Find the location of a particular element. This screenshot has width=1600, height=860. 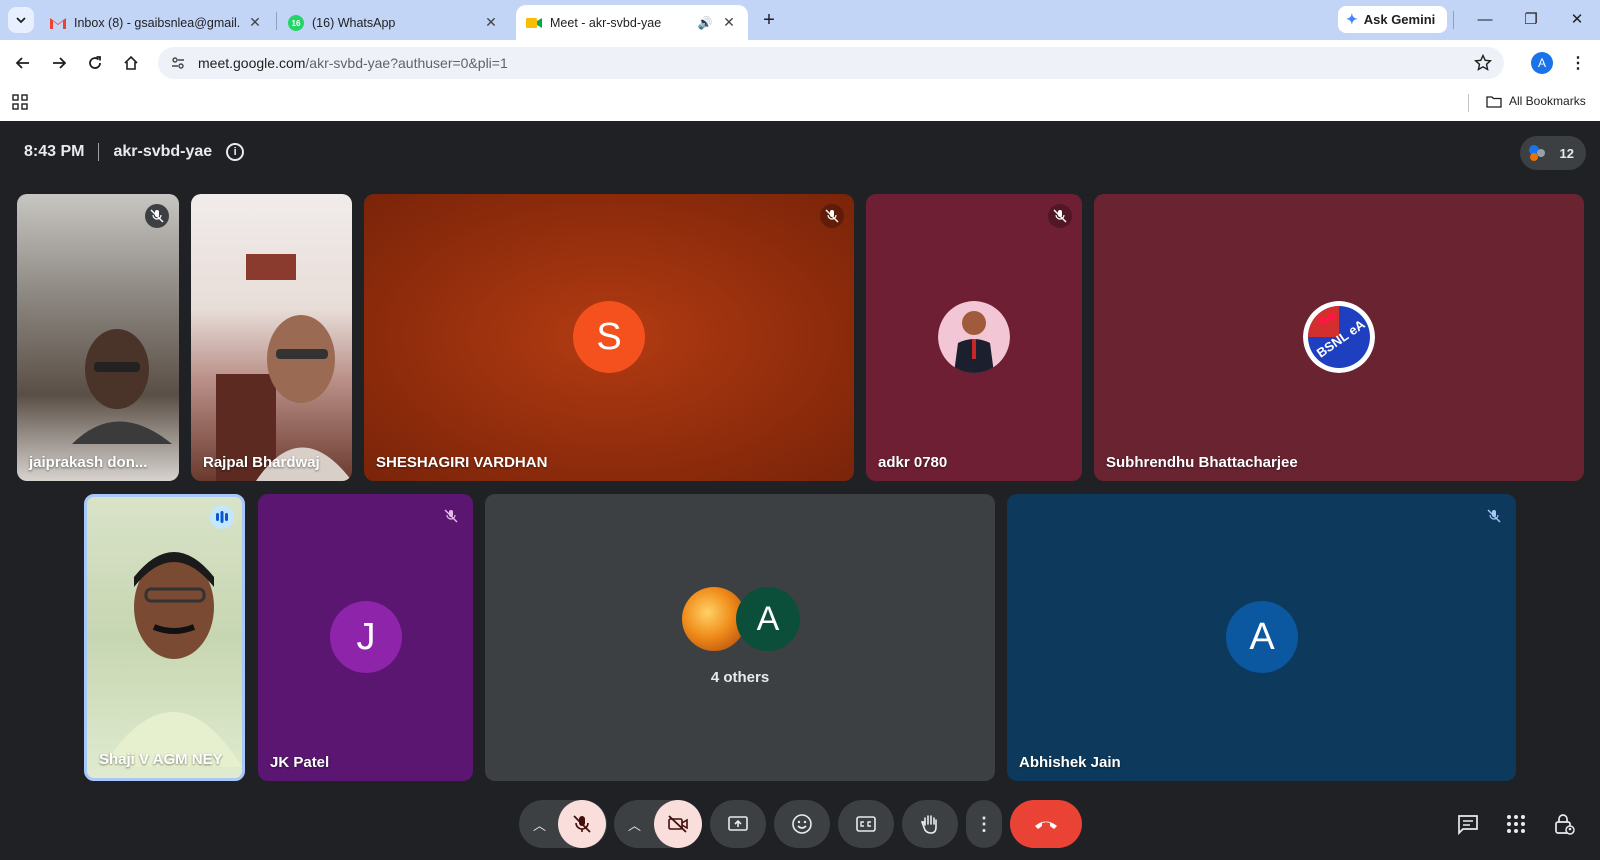

captions-button is located at coordinates (866, 824).